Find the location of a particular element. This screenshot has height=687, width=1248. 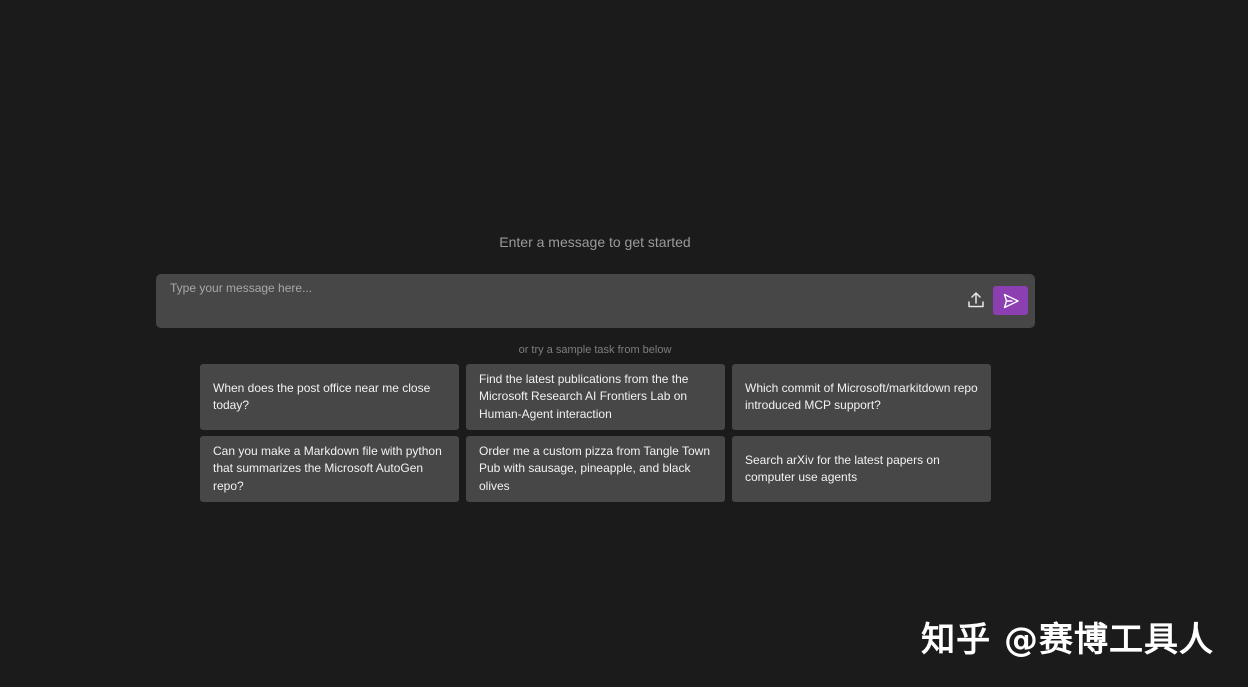

upload-icon is located at coordinates (976, 300).